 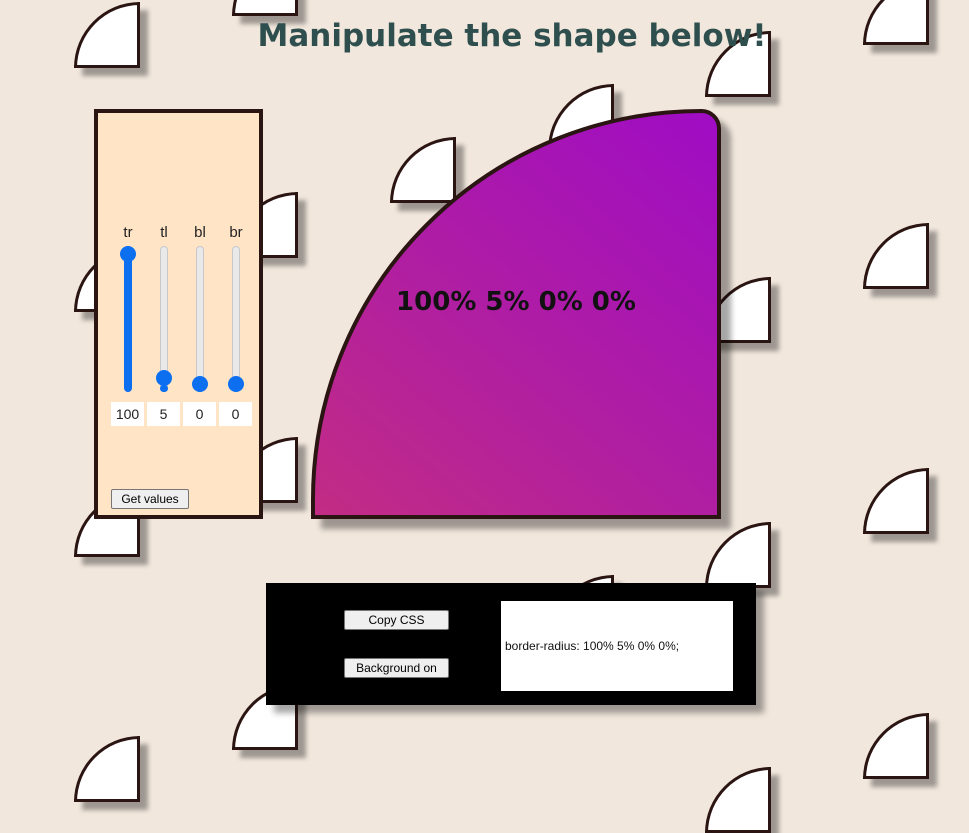 I want to click on get-values-button: Get values, so click(x=150, y=499).